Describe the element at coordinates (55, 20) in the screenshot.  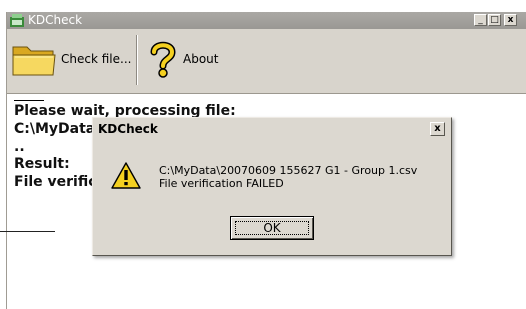
I see `window-title: KDCheck` at that location.